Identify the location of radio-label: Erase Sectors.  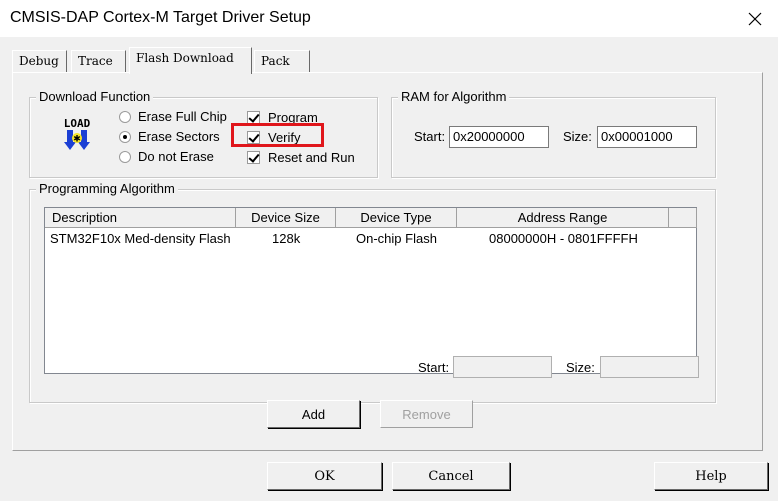
(179, 136).